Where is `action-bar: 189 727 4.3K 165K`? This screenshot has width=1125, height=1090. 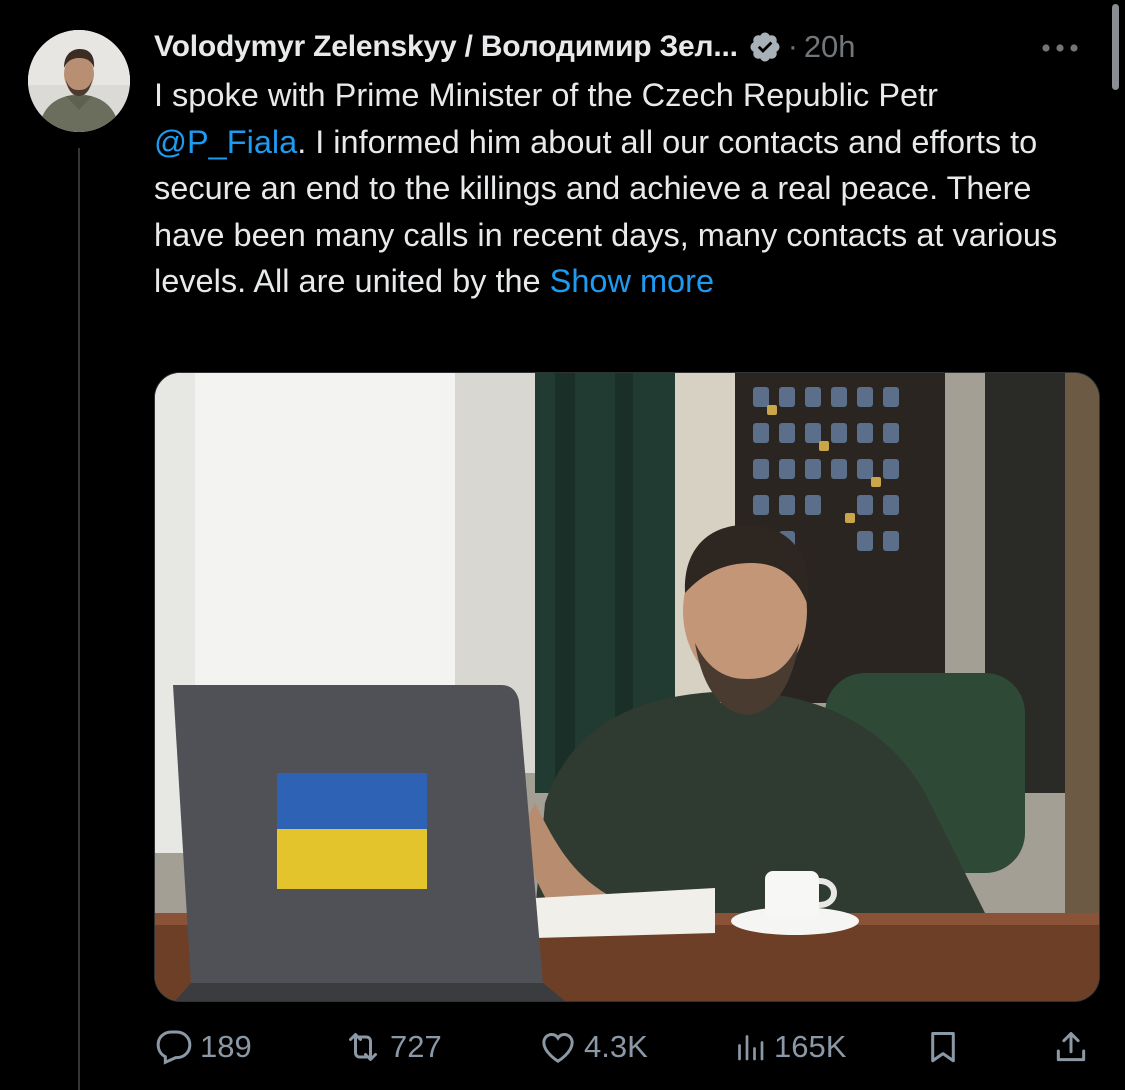 action-bar: 189 727 4.3K 165K is located at coordinates (624, 1047).